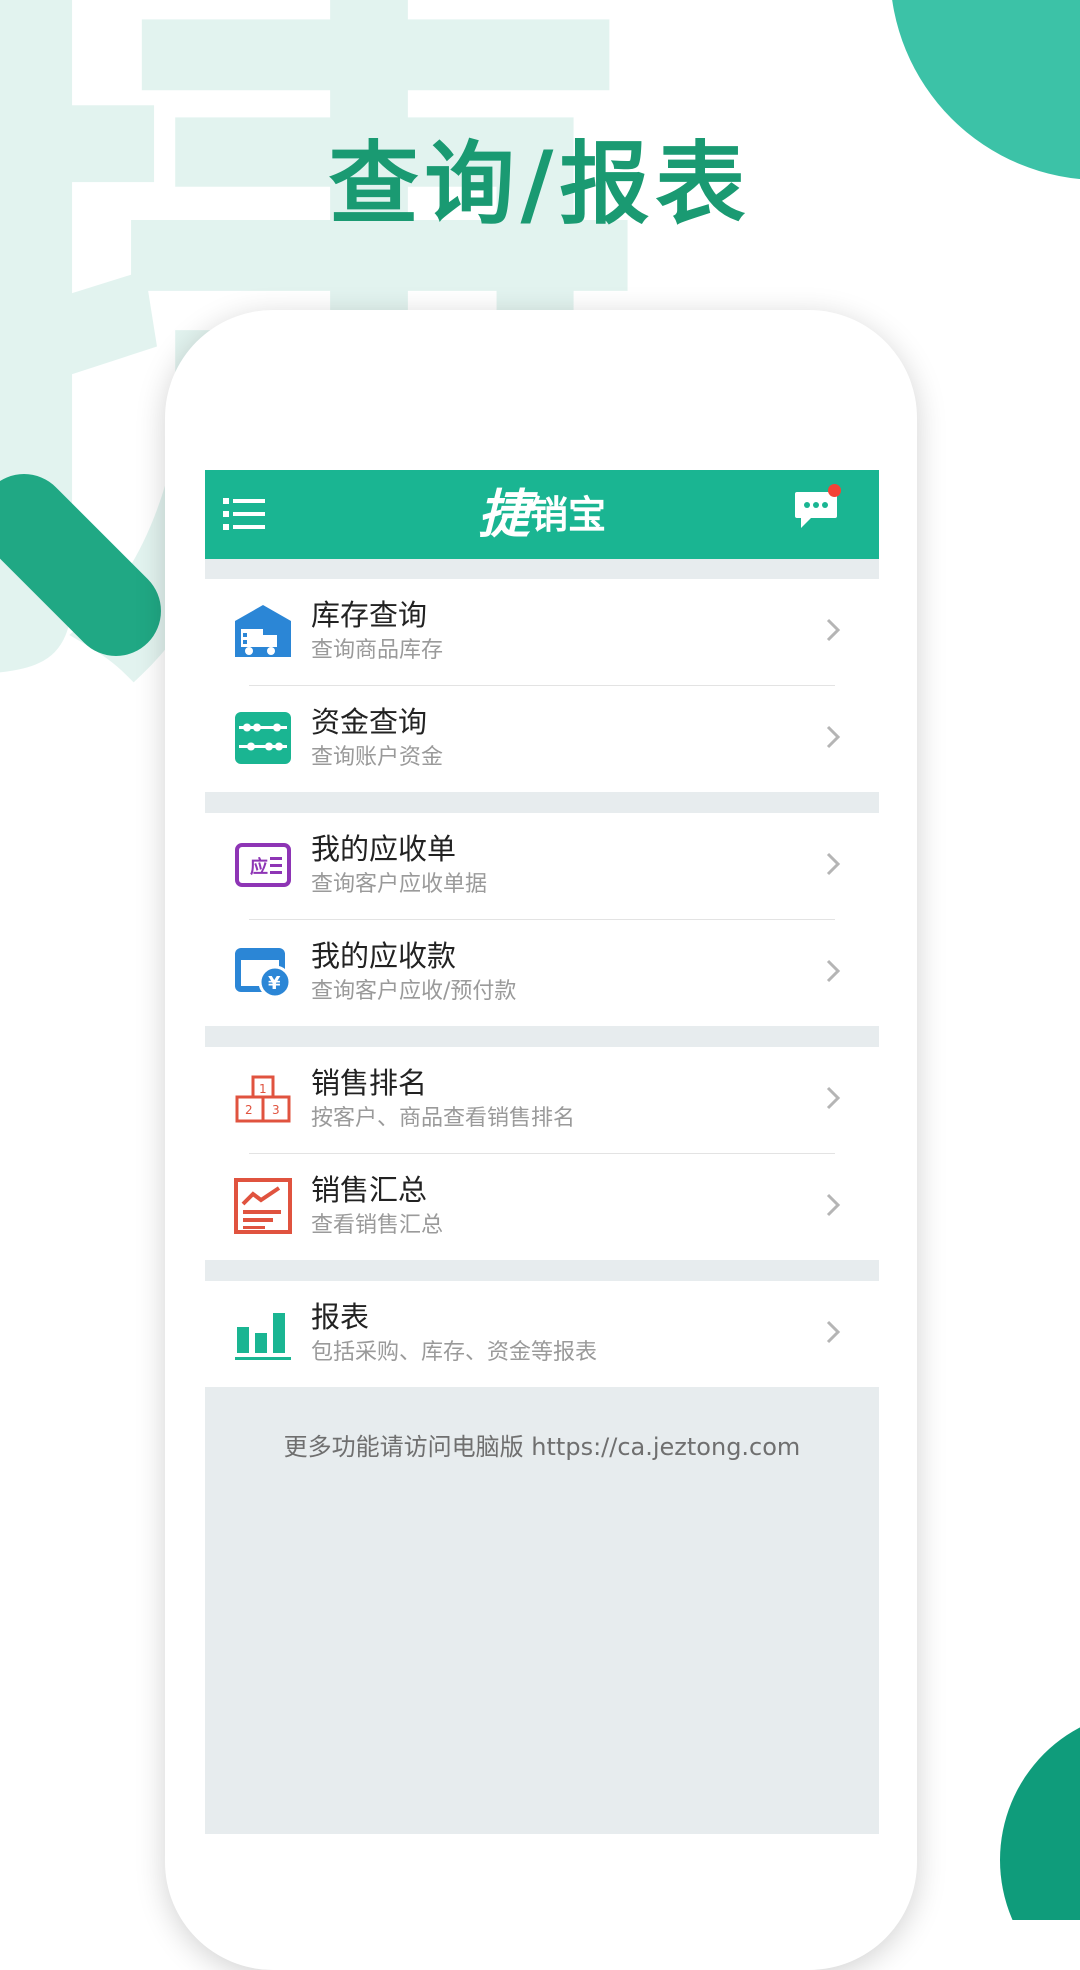 The width and height of the screenshot is (1080, 1970). I want to click on menu-group-reports: 报表 包括采购、库存、资金等报表, so click(542, 1334).